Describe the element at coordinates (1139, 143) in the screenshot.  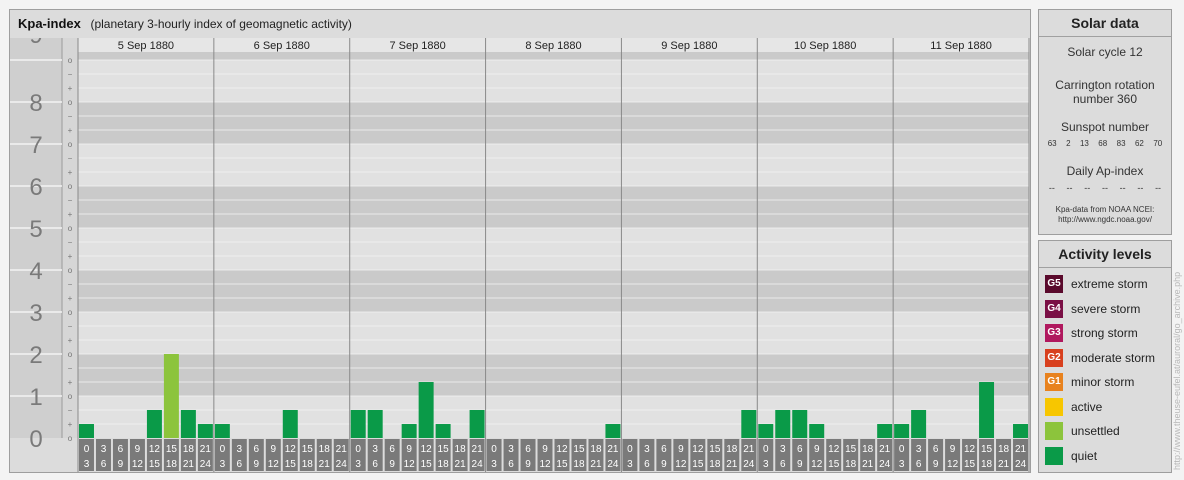
I see `sunspot-value: 62` at that location.